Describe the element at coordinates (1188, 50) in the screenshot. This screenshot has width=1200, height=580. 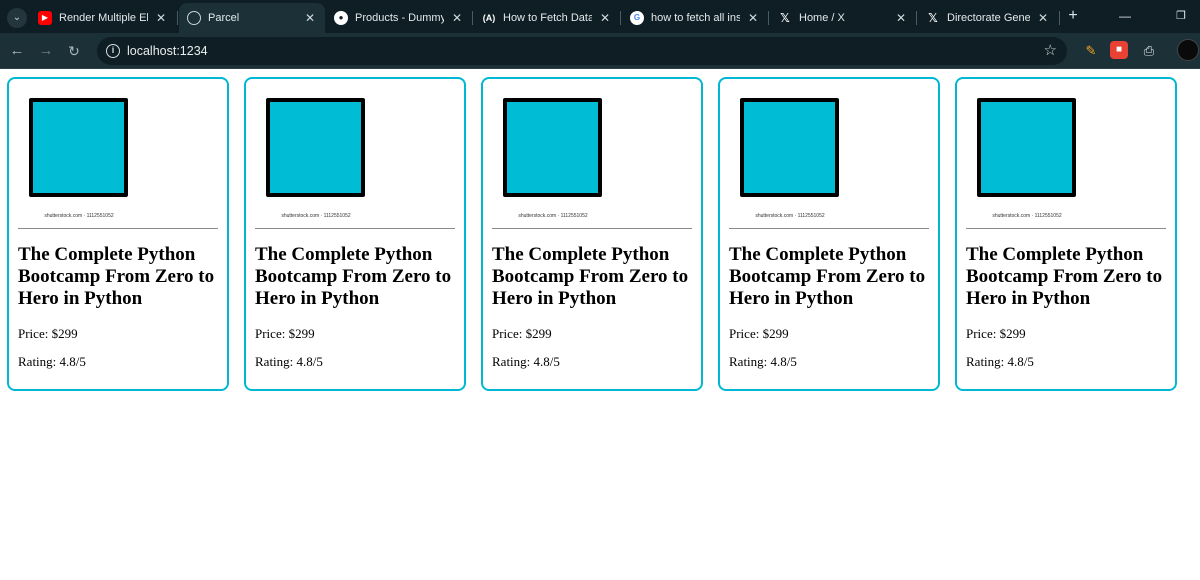
I see `profile-avatar-icon` at that location.